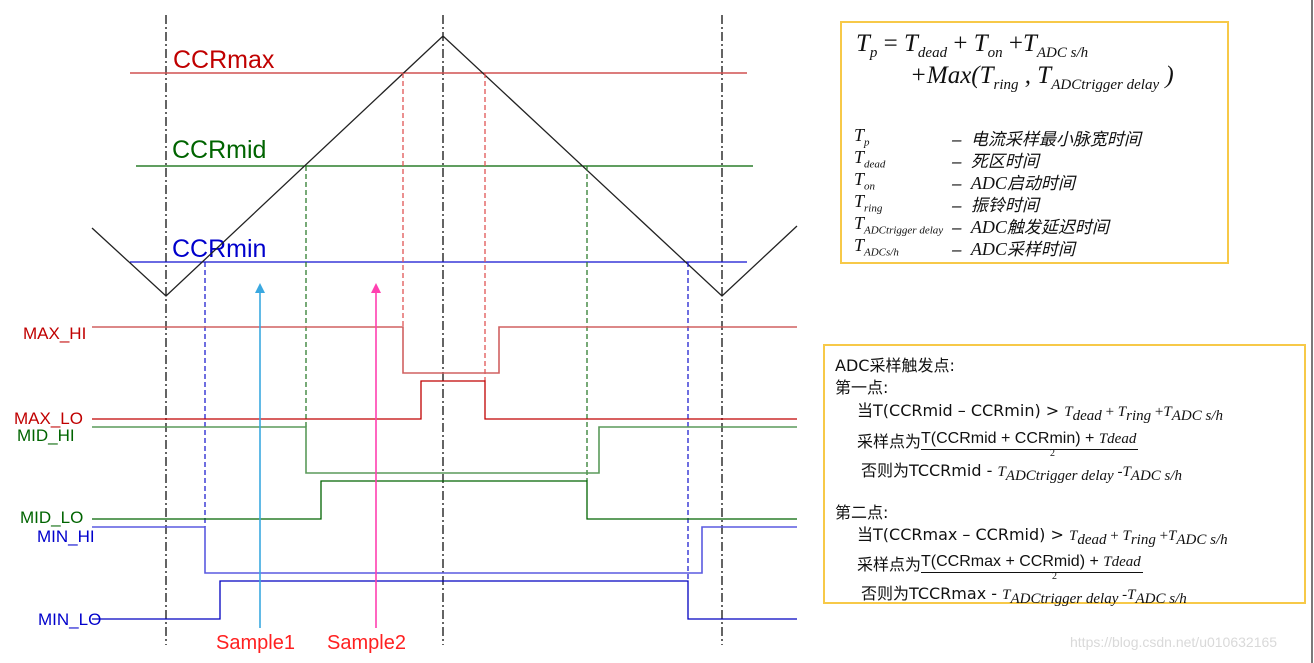 The width and height of the screenshot is (1314, 663). Describe the element at coordinates (1105, 85) in the screenshot. I see `formula-t-trigger-delay-sub: ADCtrigger delay` at that location.